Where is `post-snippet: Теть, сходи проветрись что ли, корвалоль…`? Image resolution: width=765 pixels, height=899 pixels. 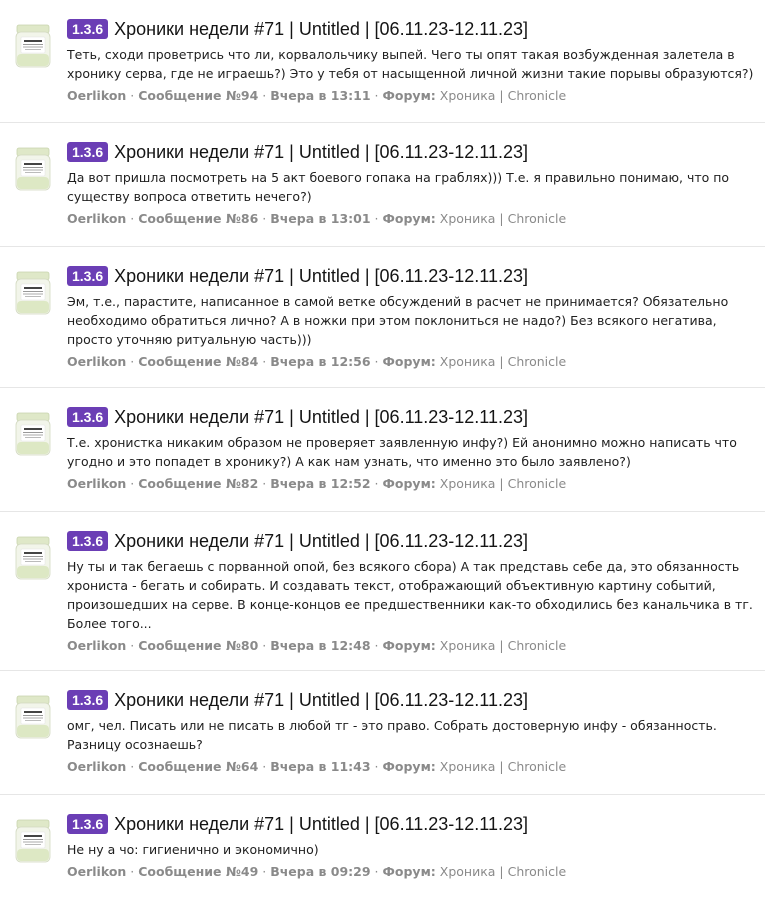 post-snippet: Теть, сходи проветрись что ли, корвалоль… is located at coordinates (411, 64).